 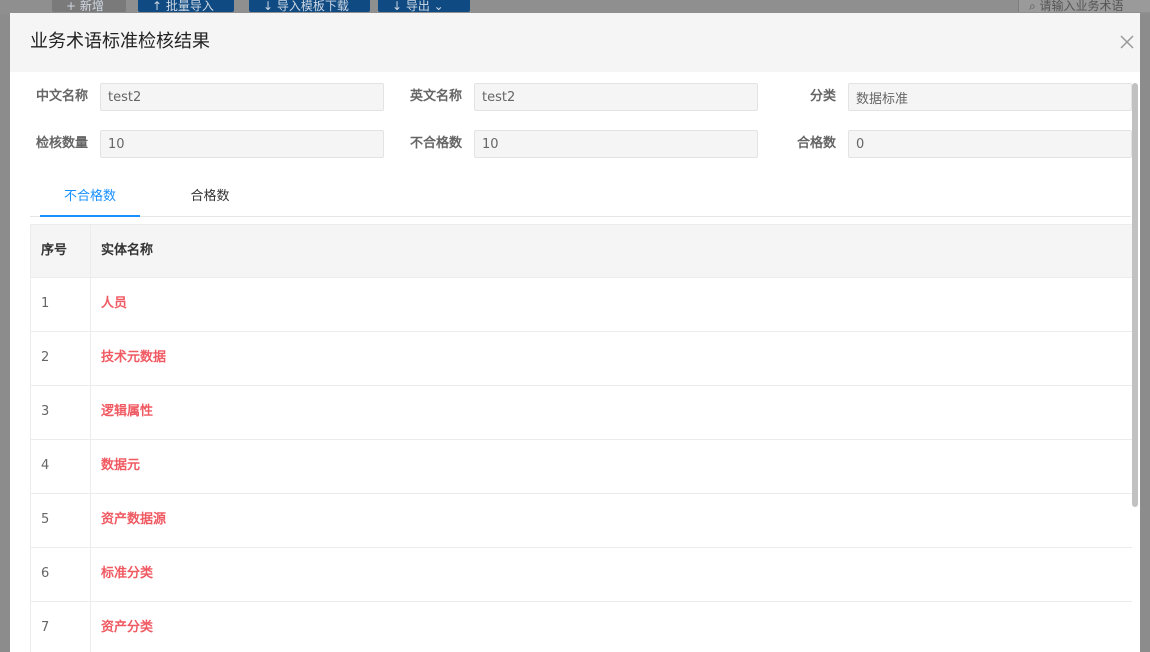 I want to click on chinese-name-field, so click(x=242, y=97).